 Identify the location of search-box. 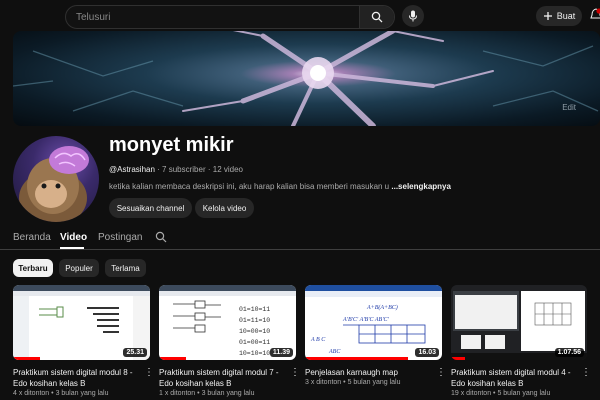
(230, 17).